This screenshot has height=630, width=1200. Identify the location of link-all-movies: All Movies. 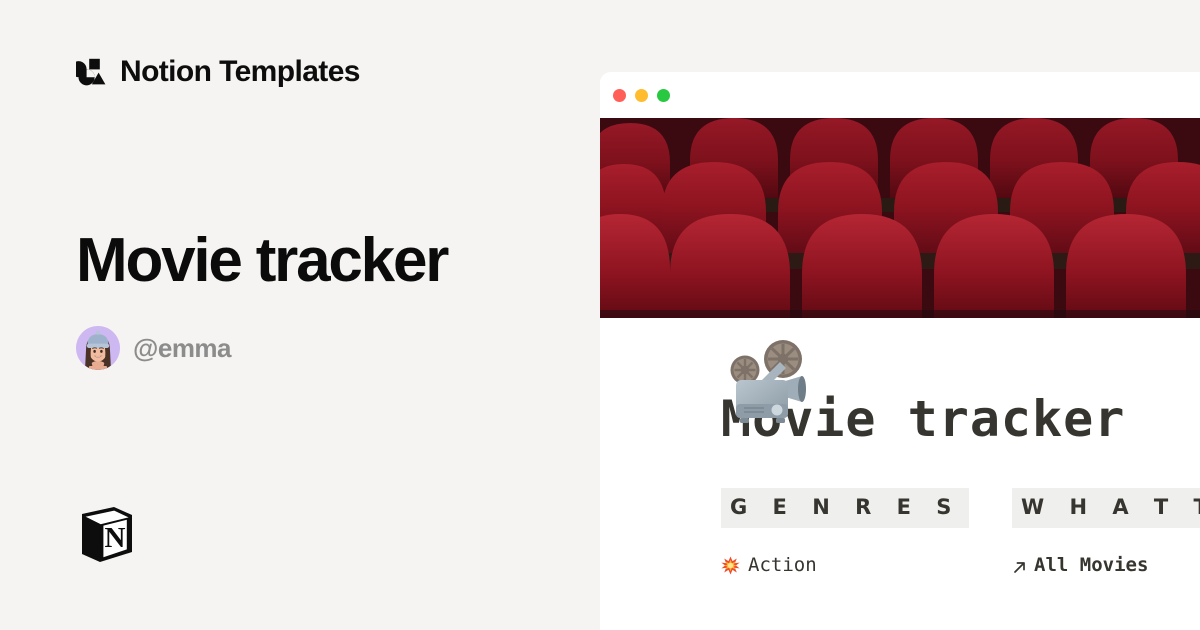
(1106, 565).